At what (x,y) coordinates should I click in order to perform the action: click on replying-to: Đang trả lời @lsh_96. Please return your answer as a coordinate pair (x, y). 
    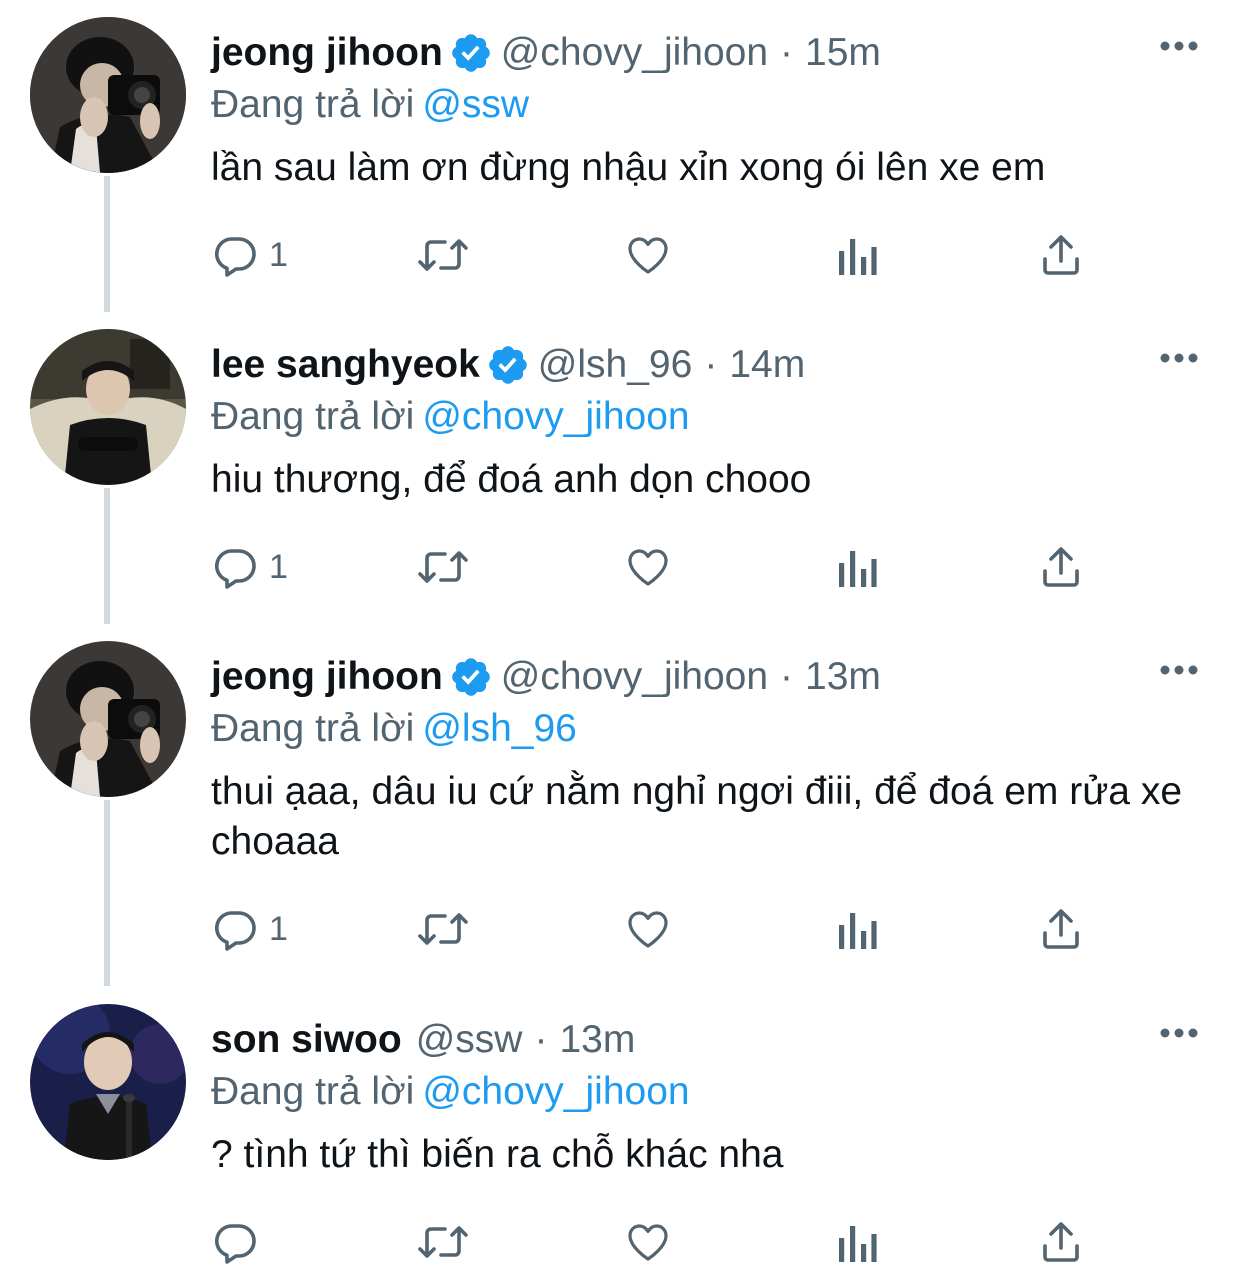
    Looking at the image, I should click on (394, 729).